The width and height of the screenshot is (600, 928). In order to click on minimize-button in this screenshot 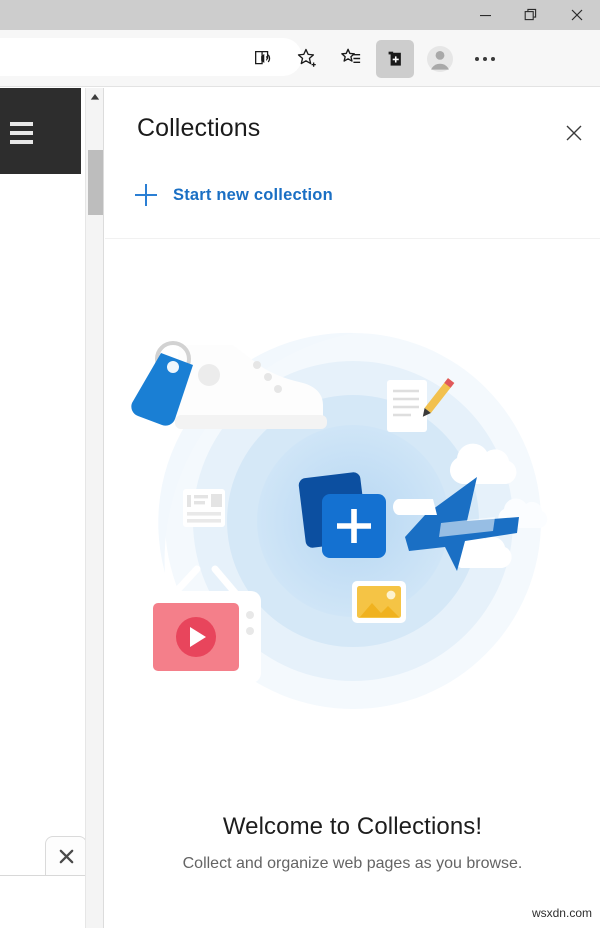, I will do `click(485, 15)`.